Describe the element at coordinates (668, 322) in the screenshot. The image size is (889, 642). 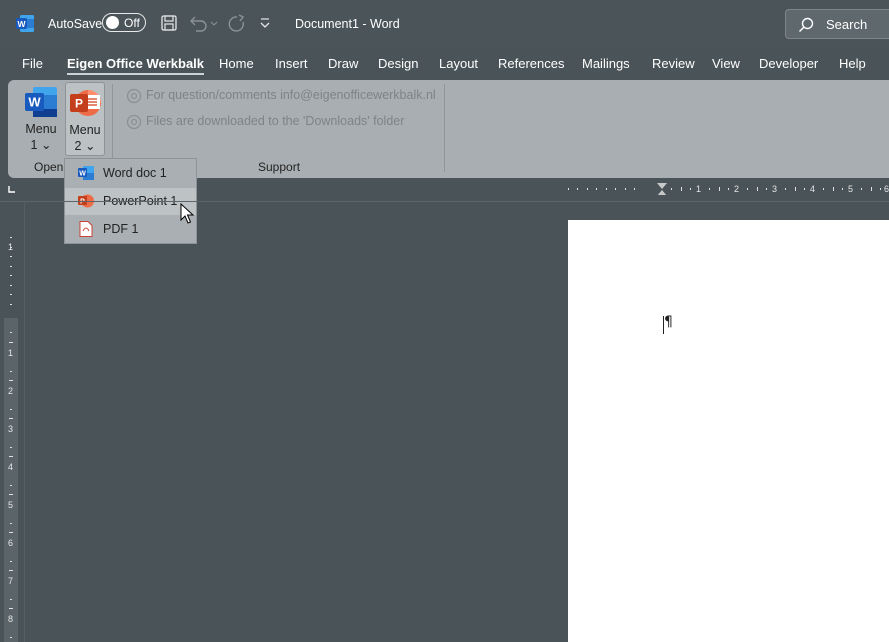
I see `paragraph-mark: ¶` at that location.